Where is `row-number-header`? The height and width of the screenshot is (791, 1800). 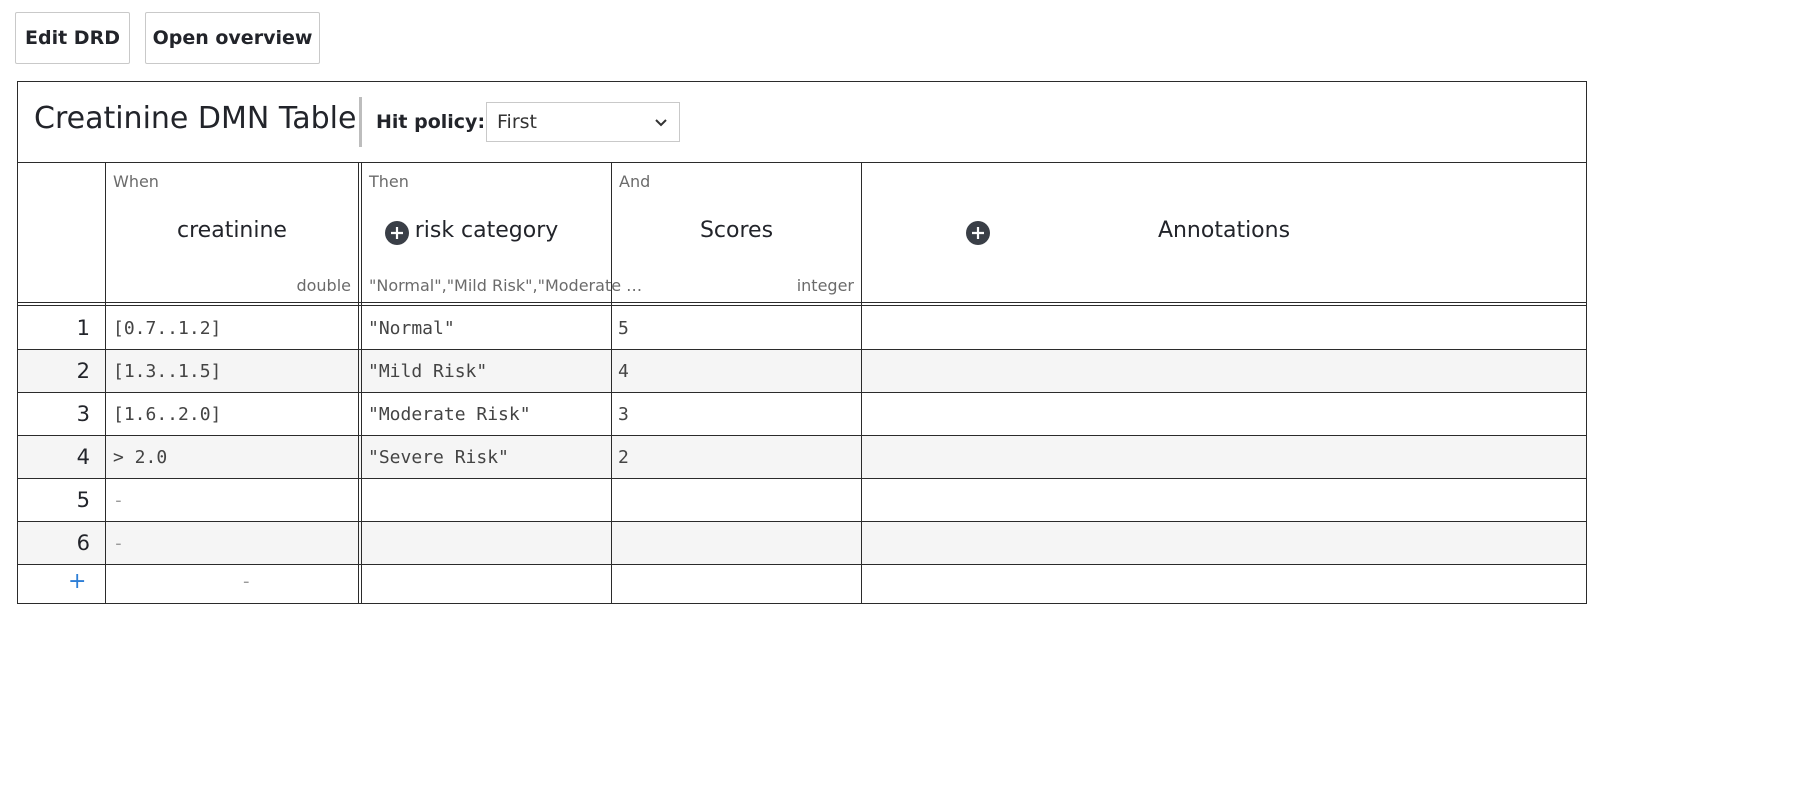 row-number-header is located at coordinates (61, 233).